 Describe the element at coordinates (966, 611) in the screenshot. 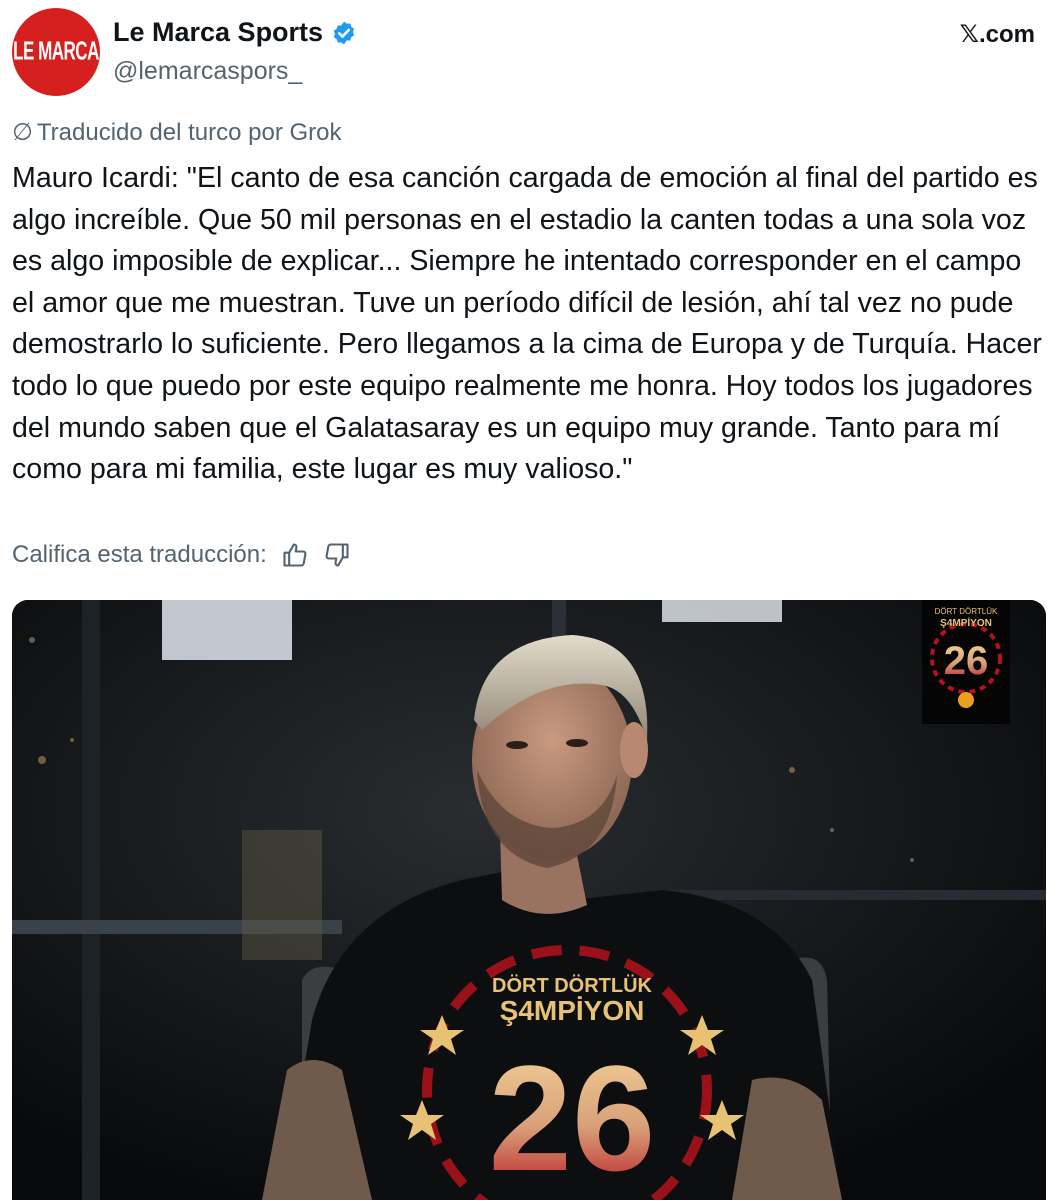

I see `badge-line1: DÖRT DÖRTLÜK` at that location.